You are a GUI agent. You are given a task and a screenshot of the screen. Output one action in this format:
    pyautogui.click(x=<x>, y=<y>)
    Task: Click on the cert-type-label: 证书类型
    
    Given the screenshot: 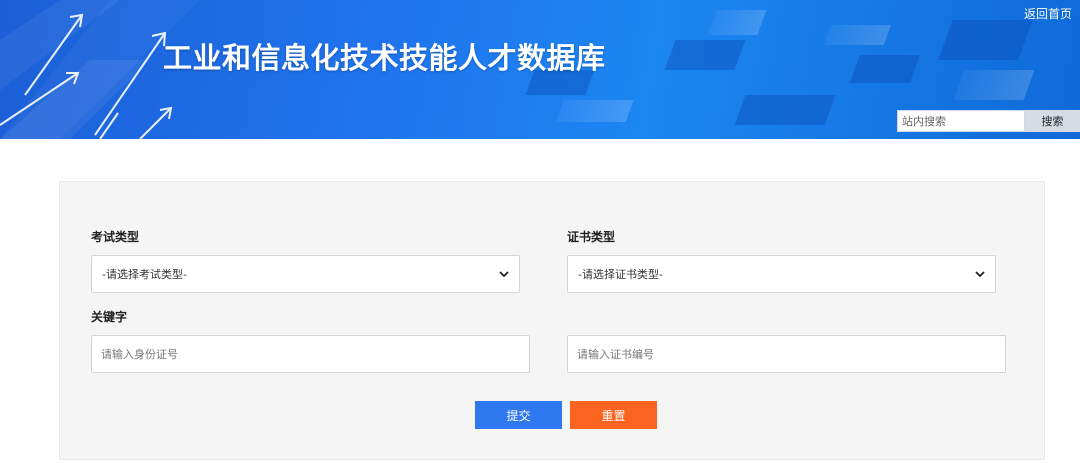 What is the action you would take?
    pyautogui.click(x=591, y=237)
    